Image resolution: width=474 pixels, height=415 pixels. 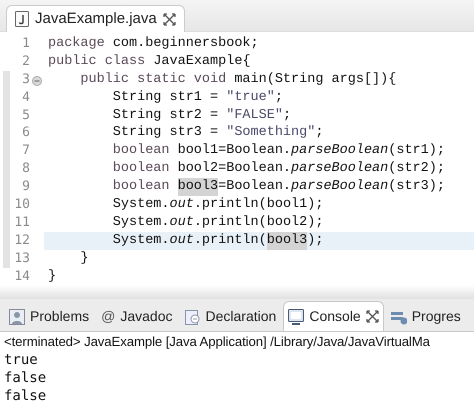 What do you see at coordinates (235, 151) in the screenshot?
I see `code-text: bool1=Boolean.` at bounding box center [235, 151].